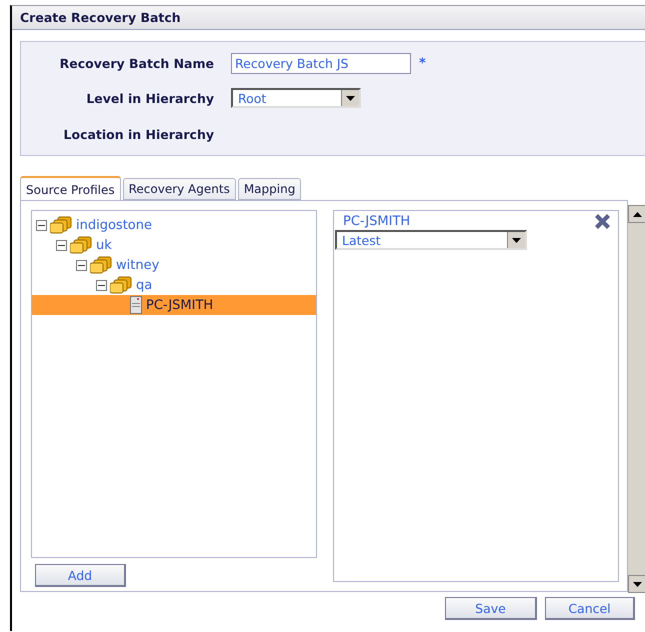  What do you see at coordinates (138, 265) in the screenshot?
I see `tree-label: witney` at bounding box center [138, 265].